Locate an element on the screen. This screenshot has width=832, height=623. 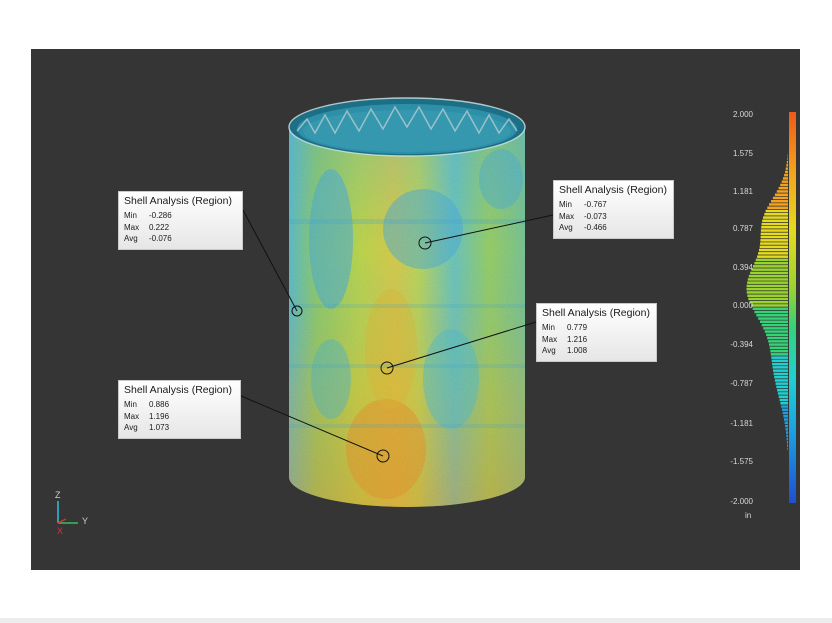
legend-tick: 1.575 is located at coordinates (742, 153).